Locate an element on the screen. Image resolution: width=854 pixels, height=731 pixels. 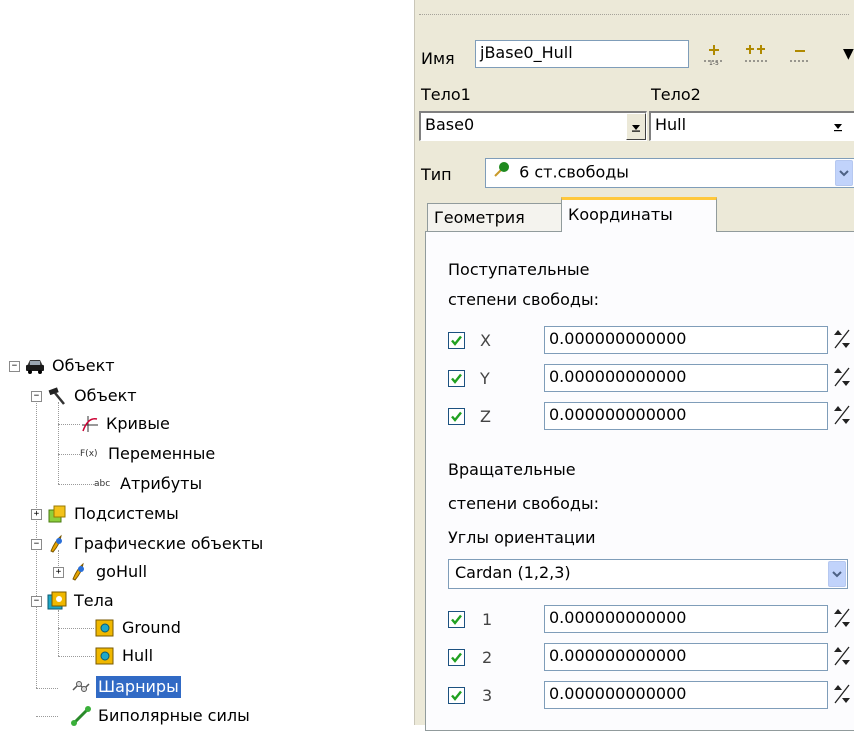
remove-joint-icon is located at coordinates (800, 55).